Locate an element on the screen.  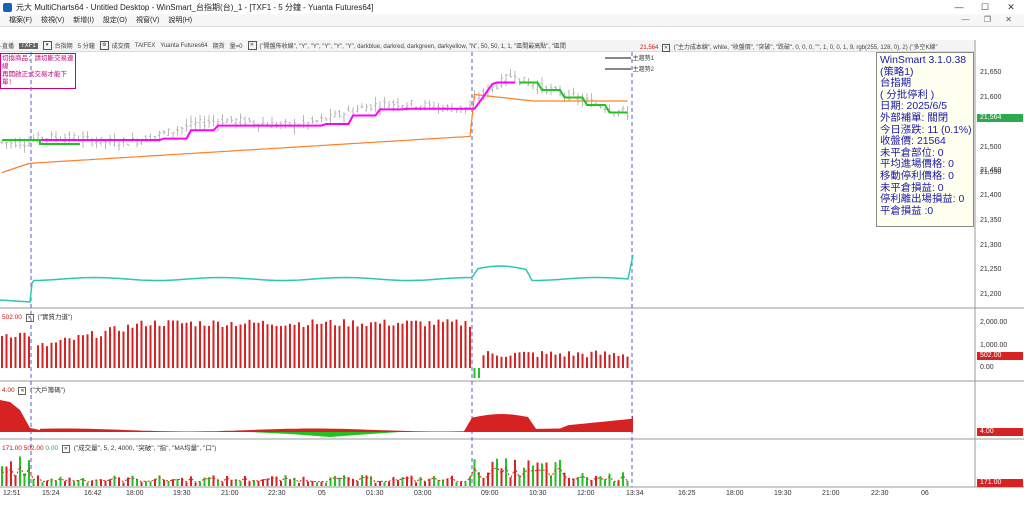
time-label: 21:00 is located at coordinates (230, 493).